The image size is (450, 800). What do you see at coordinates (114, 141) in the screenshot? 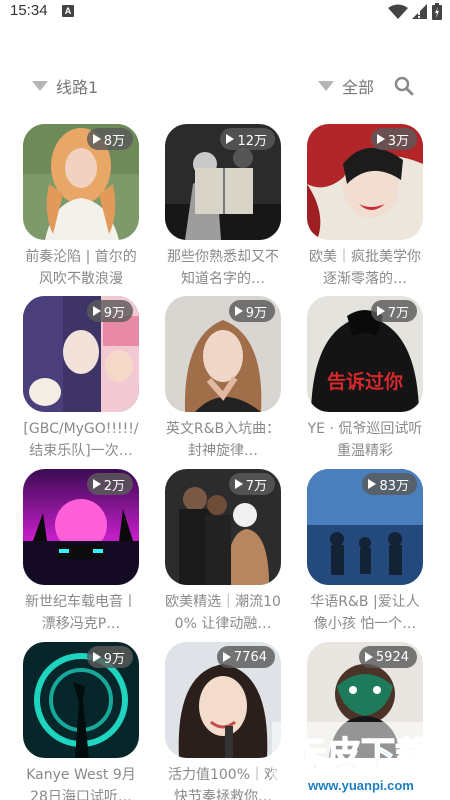
I see `play-count: 8万` at bounding box center [114, 141].